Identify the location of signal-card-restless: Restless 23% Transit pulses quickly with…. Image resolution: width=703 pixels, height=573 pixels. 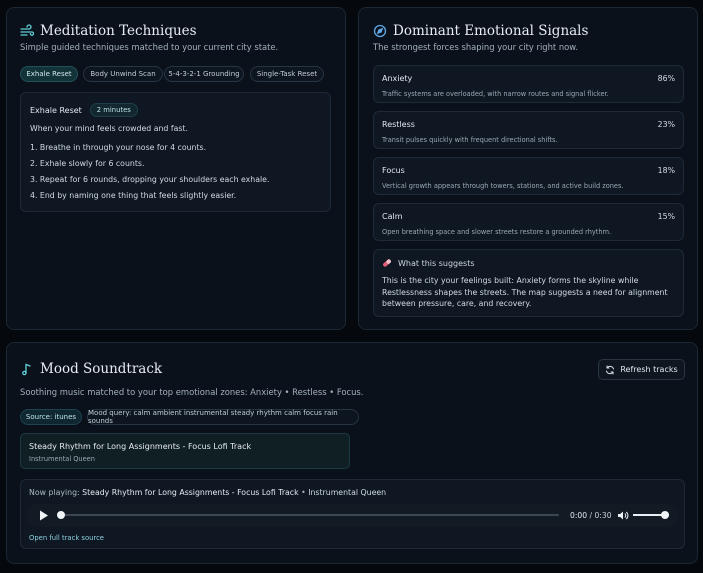
(528, 130).